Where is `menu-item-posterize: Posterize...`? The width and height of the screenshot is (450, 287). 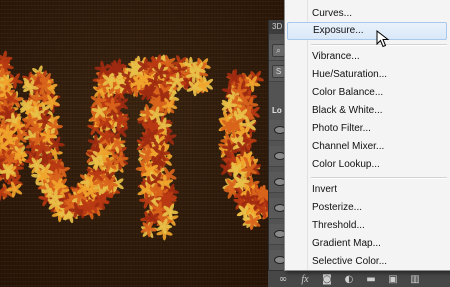 menu-item-posterize: Posterize... is located at coordinates (367, 208).